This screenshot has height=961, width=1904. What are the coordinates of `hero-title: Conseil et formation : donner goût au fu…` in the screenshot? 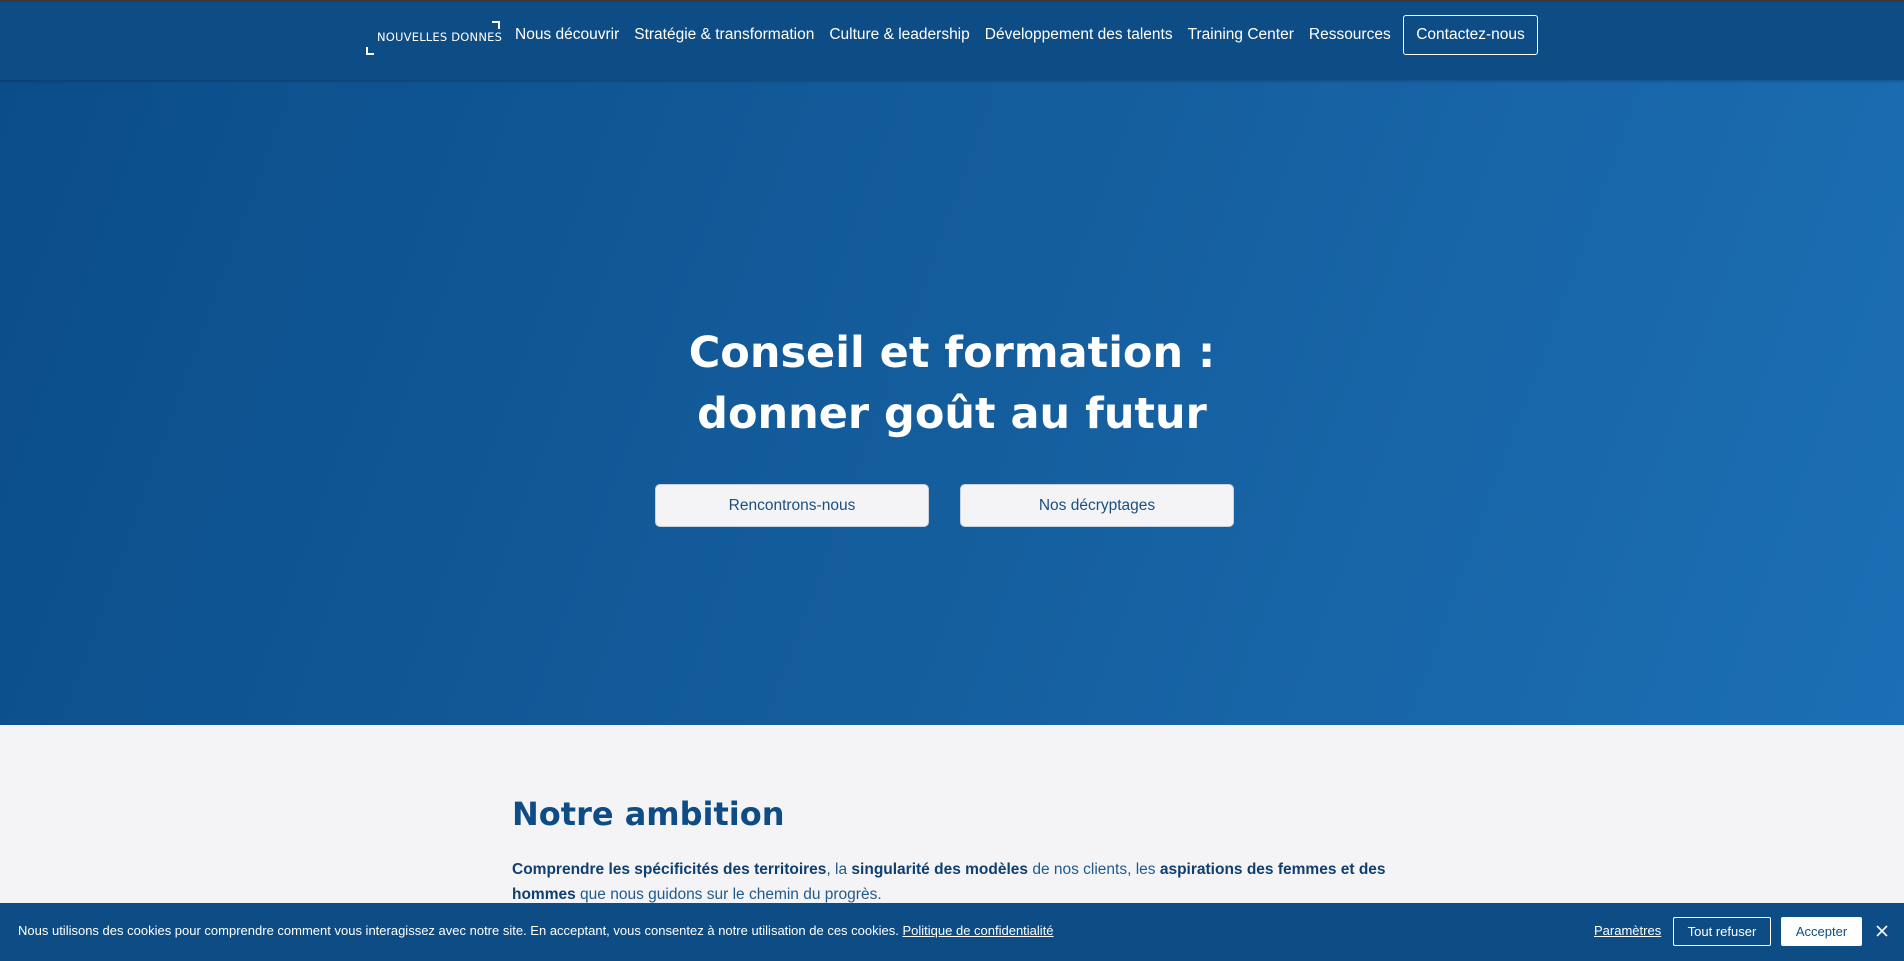 It's located at (952, 384).